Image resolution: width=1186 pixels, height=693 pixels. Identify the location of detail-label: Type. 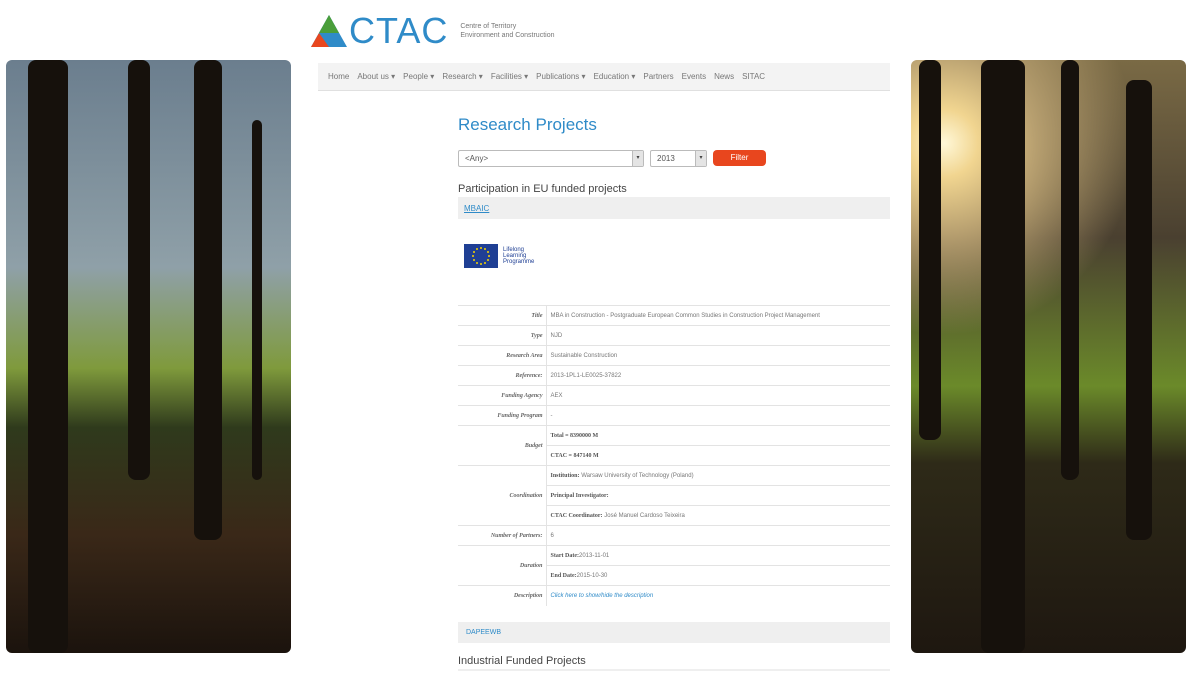
(502, 335).